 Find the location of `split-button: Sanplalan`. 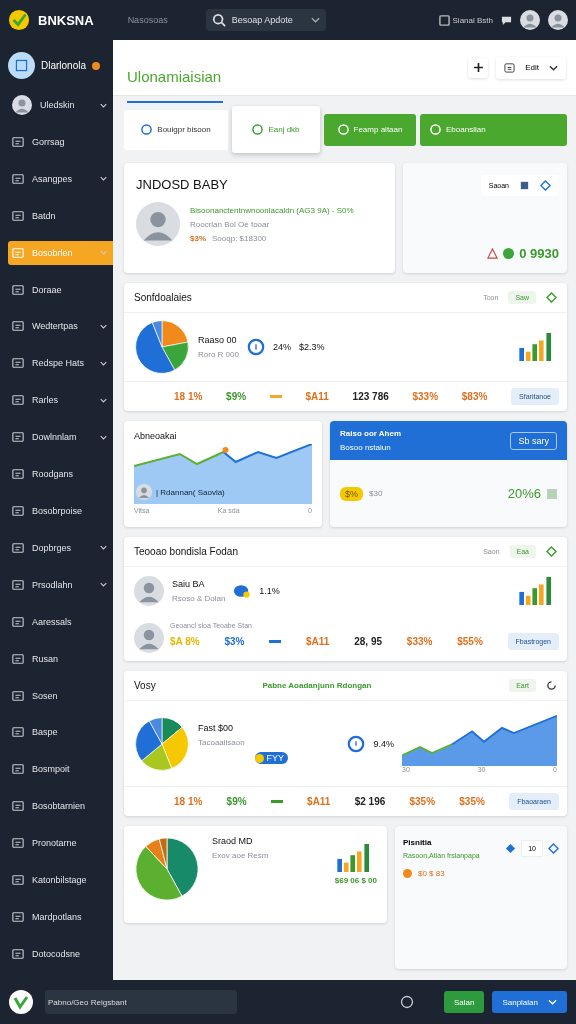

split-button: Sanplalan is located at coordinates (529, 1002).